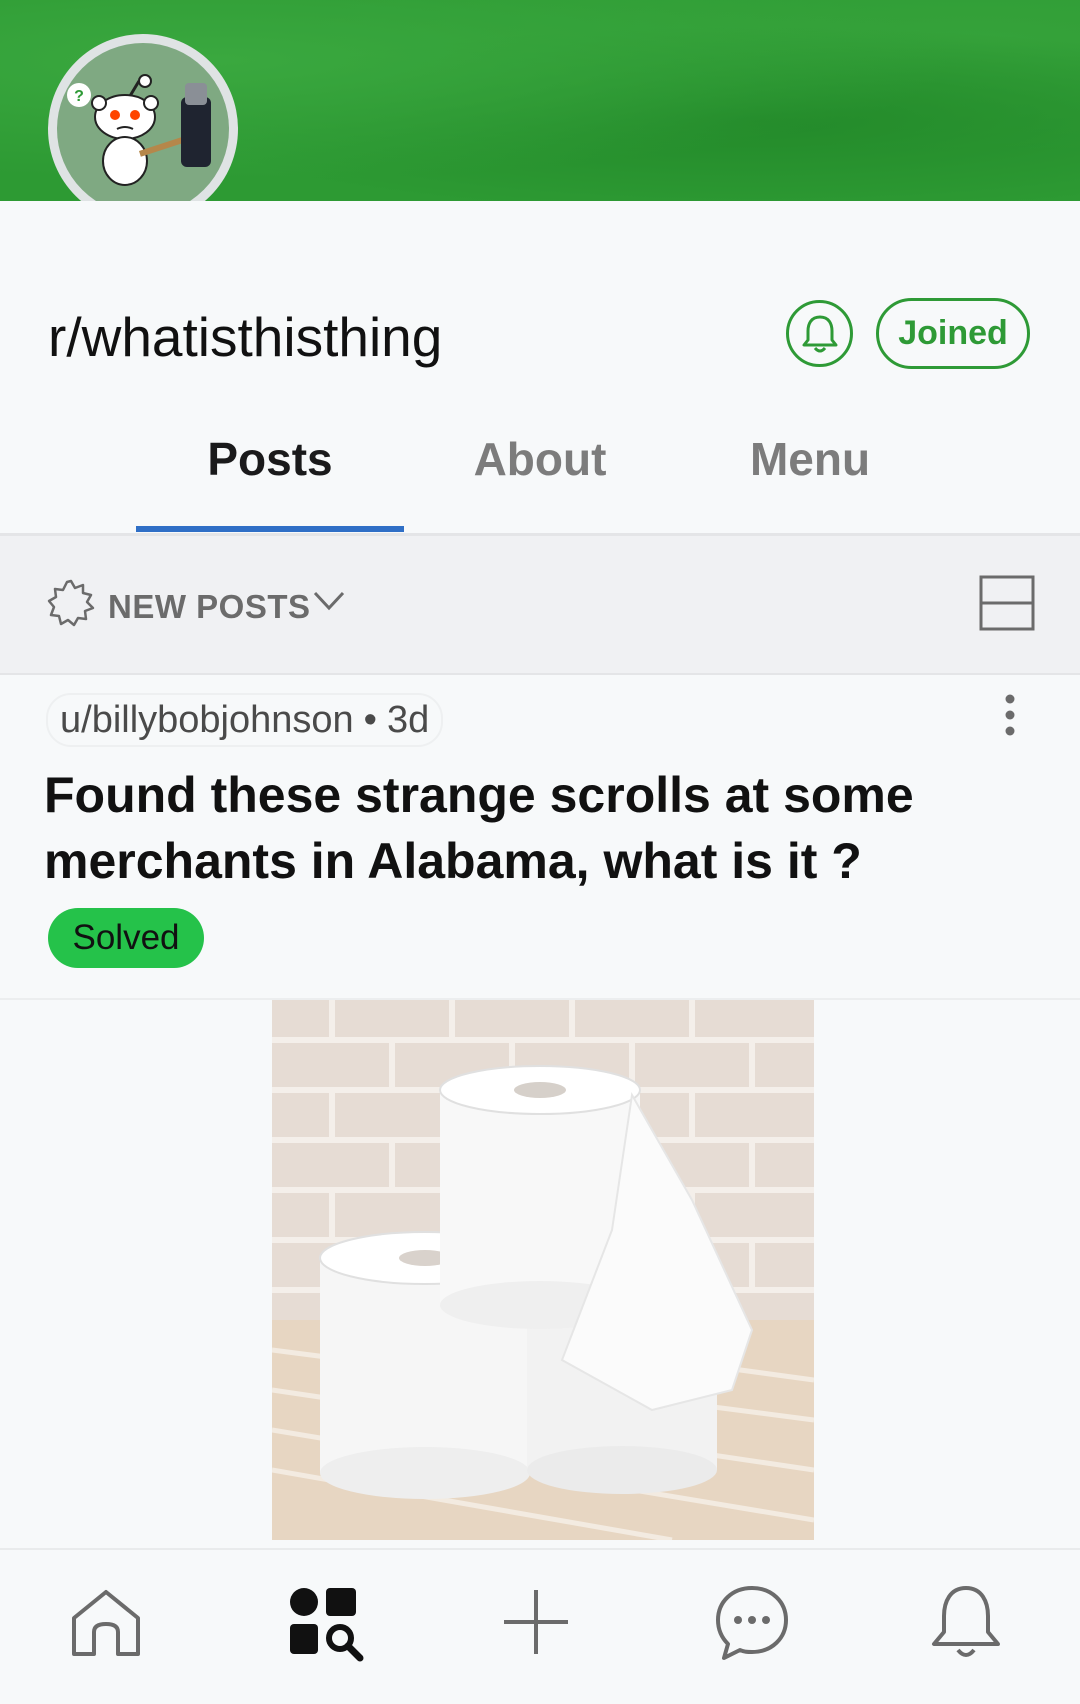 This screenshot has width=1080, height=1704. I want to click on post-meta: u/billybobjohnson • 3d, so click(245, 720).